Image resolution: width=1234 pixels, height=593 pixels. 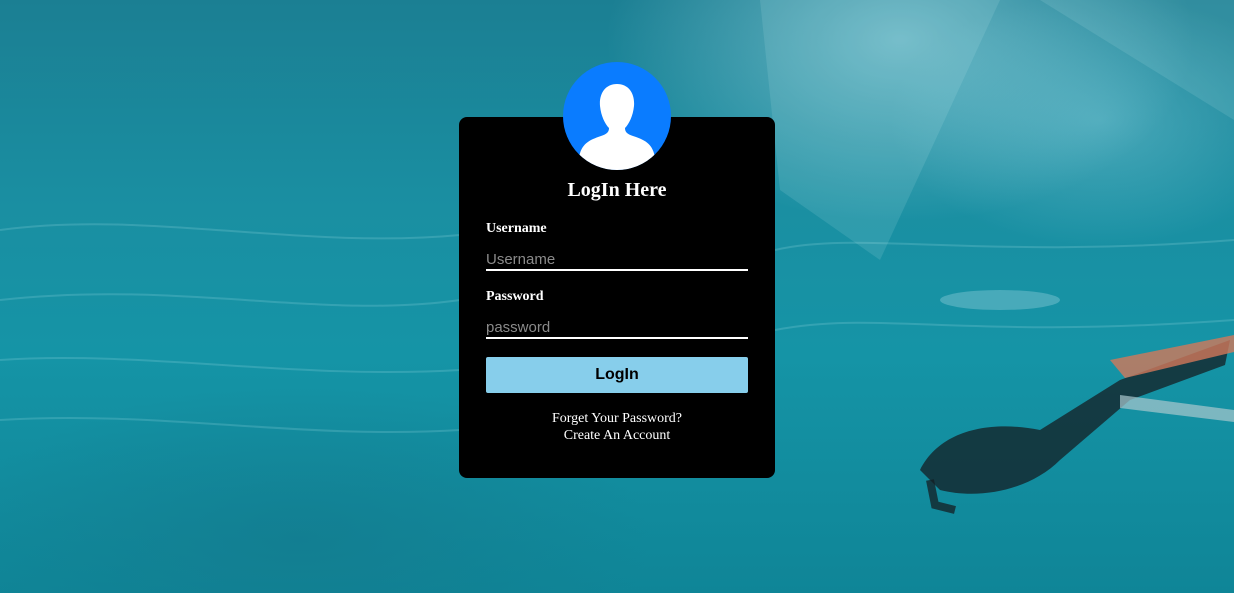 I want to click on password-label: Password, so click(x=515, y=296).